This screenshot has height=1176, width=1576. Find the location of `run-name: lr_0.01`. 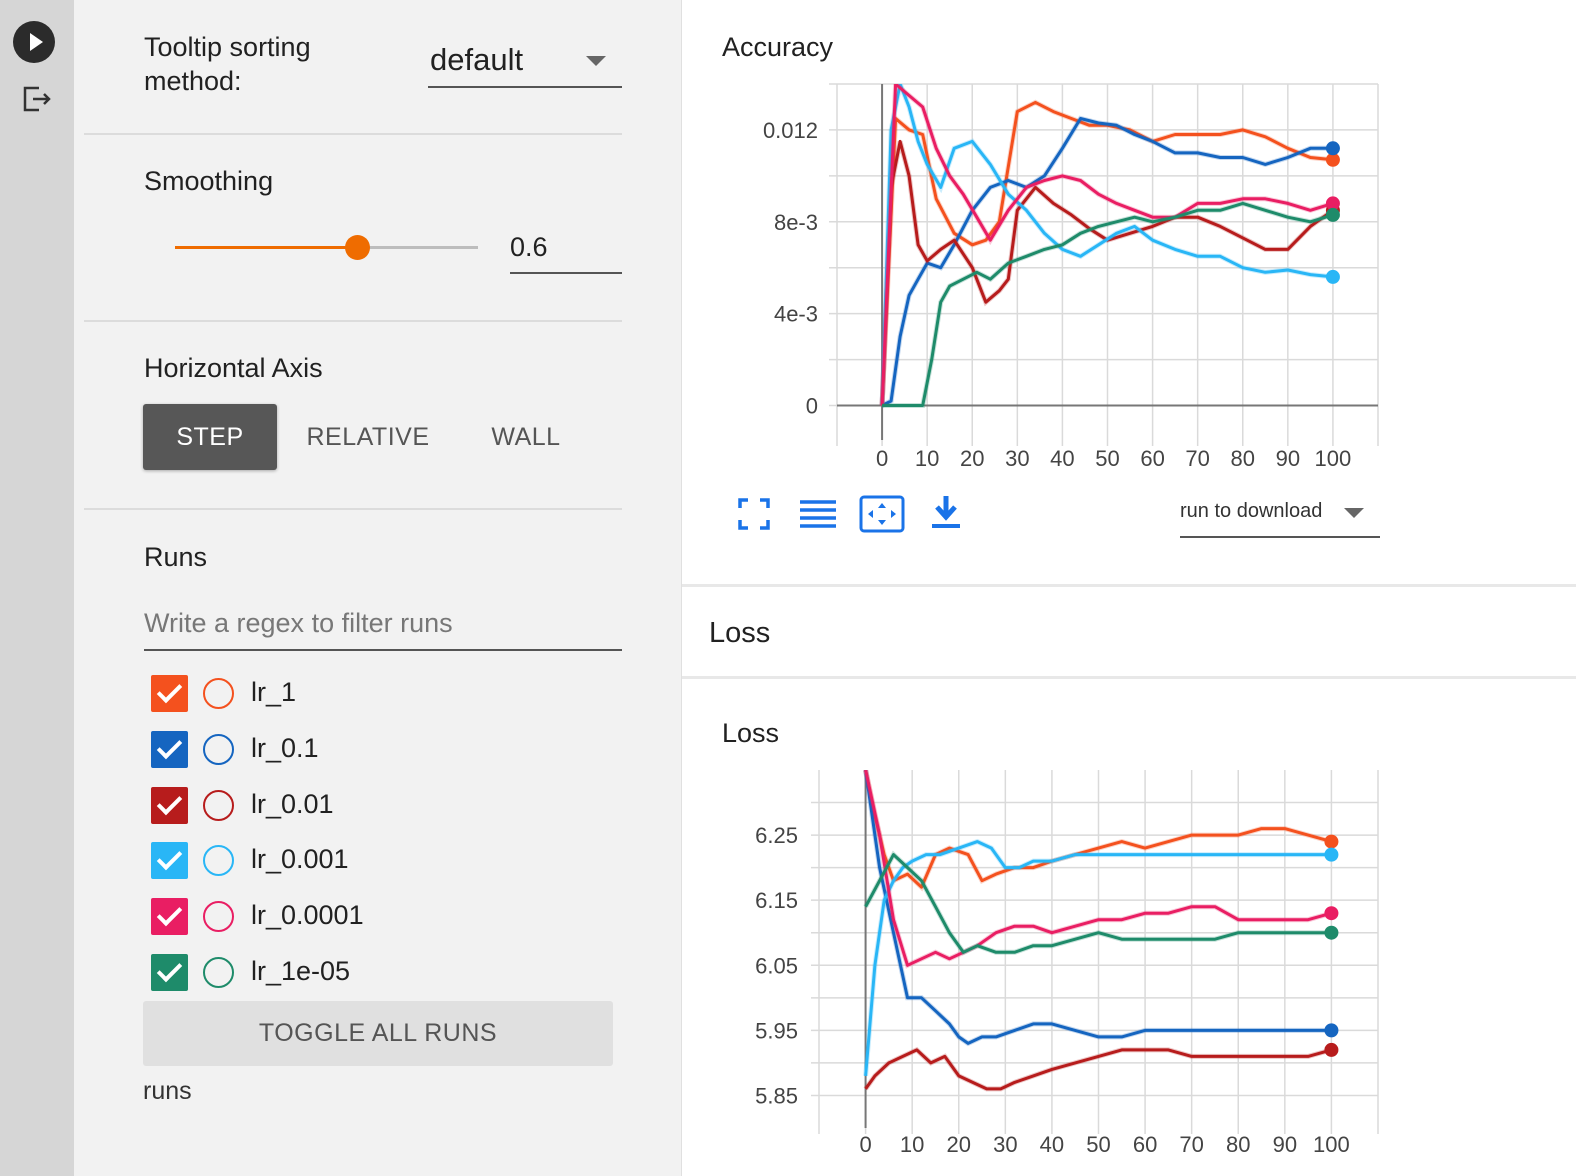

run-name: lr_0.01 is located at coordinates (292, 804).